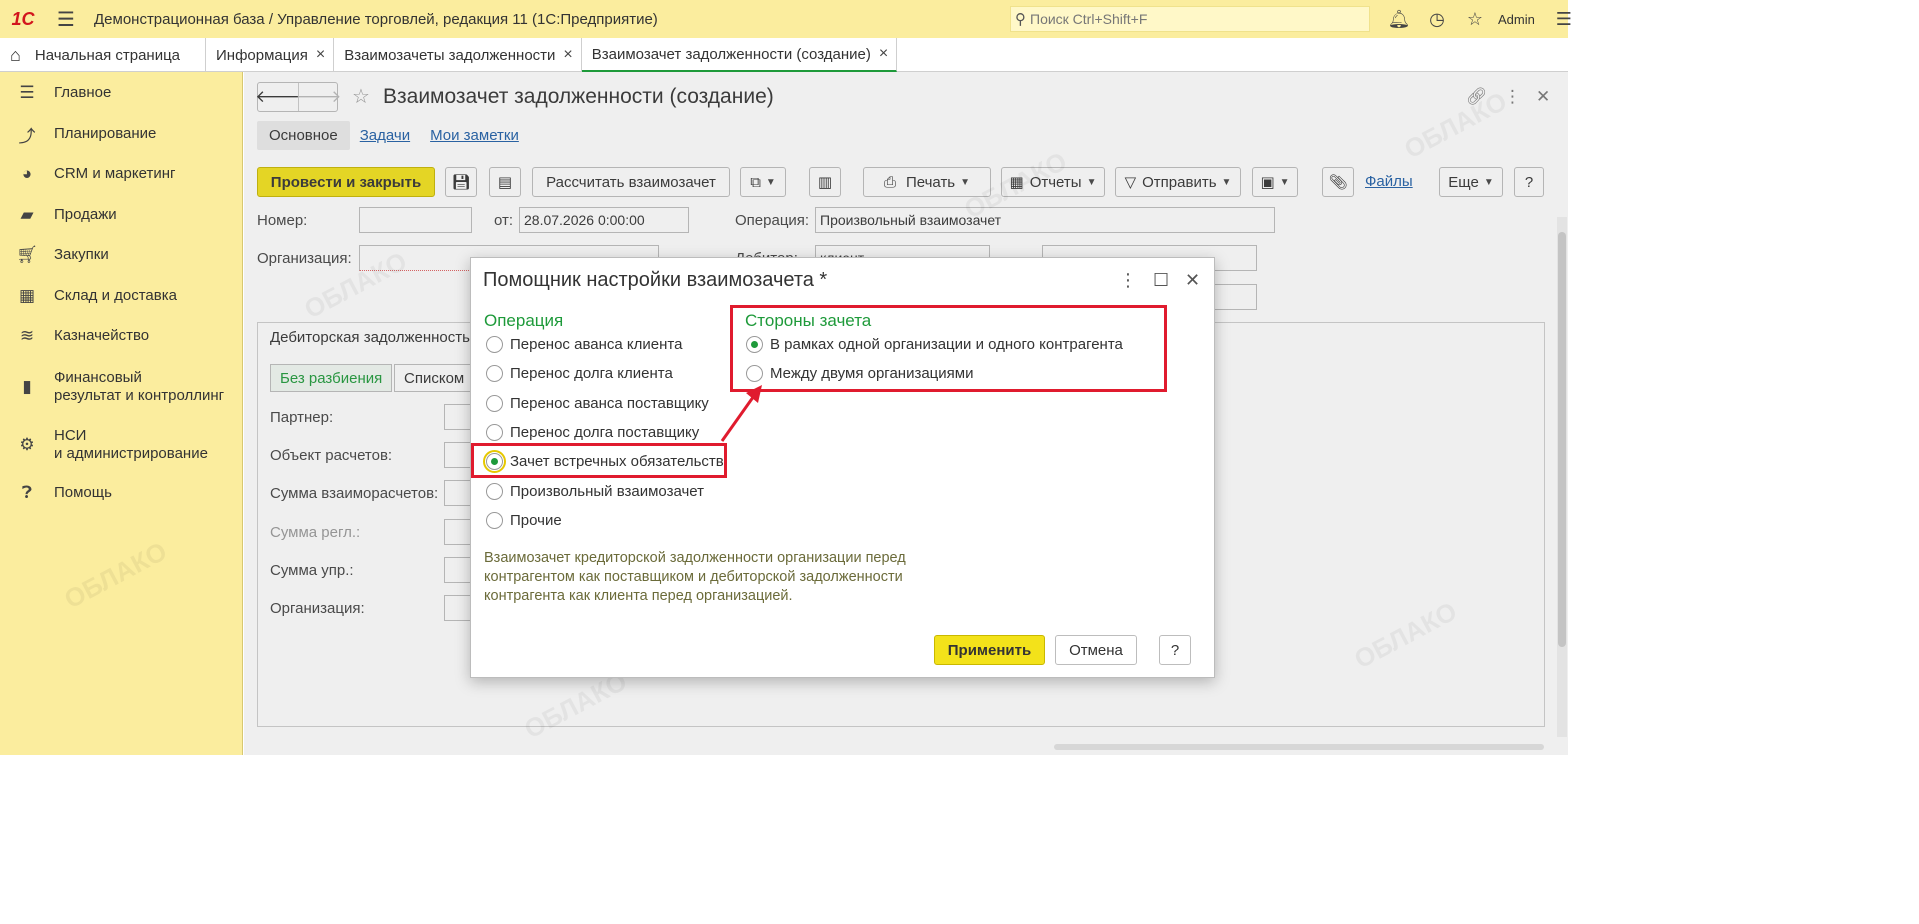  What do you see at coordinates (595, 491) in the screenshot?
I see `radio-arbitrary-offset: Произвольный взаимозачет` at bounding box center [595, 491].